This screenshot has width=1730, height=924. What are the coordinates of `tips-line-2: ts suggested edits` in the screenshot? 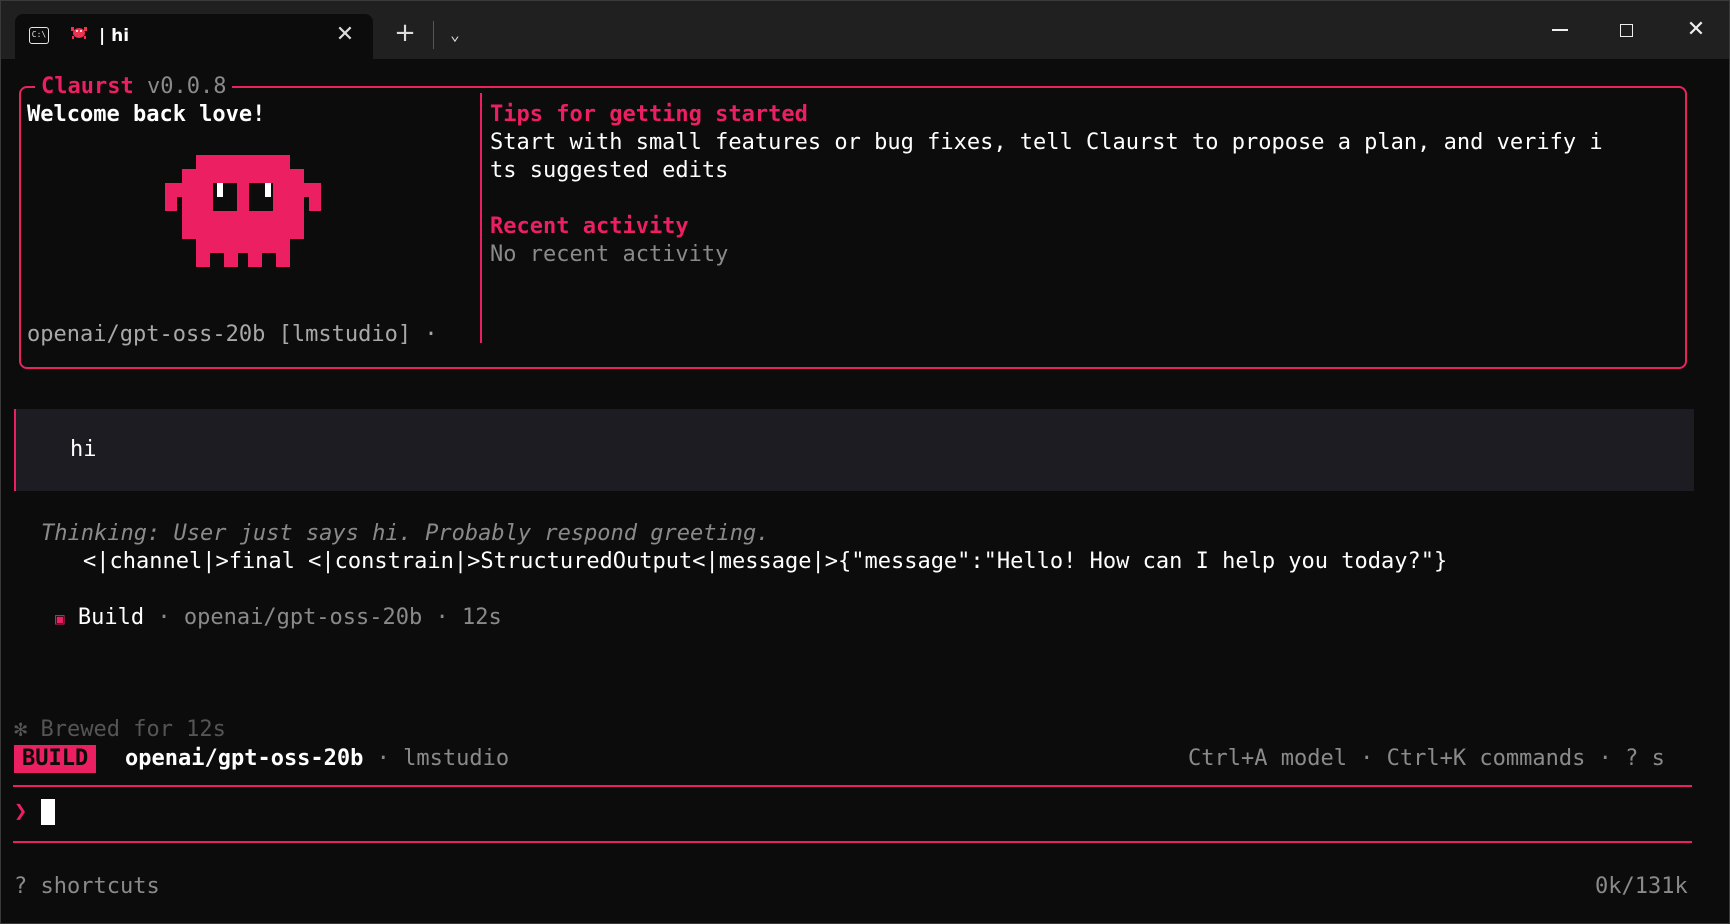 It's located at (609, 170).